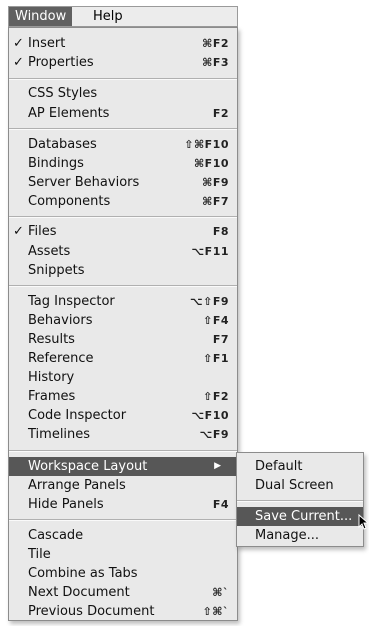 The image size is (369, 626). I want to click on menu-item-label: Assets, so click(49, 251).